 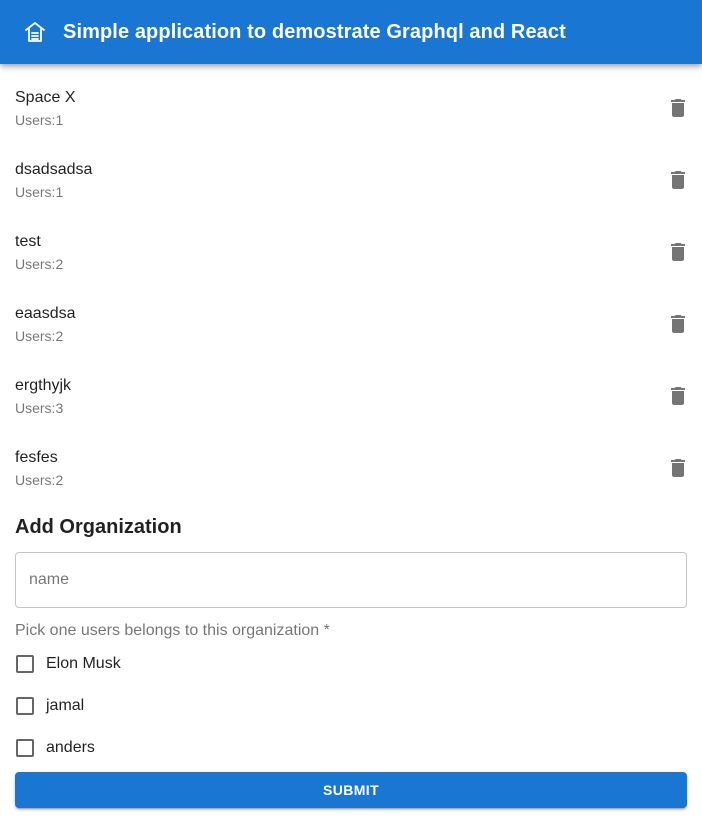 What do you see at coordinates (45, 313) in the screenshot?
I see `organization-name: eaasdsa` at bounding box center [45, 313].